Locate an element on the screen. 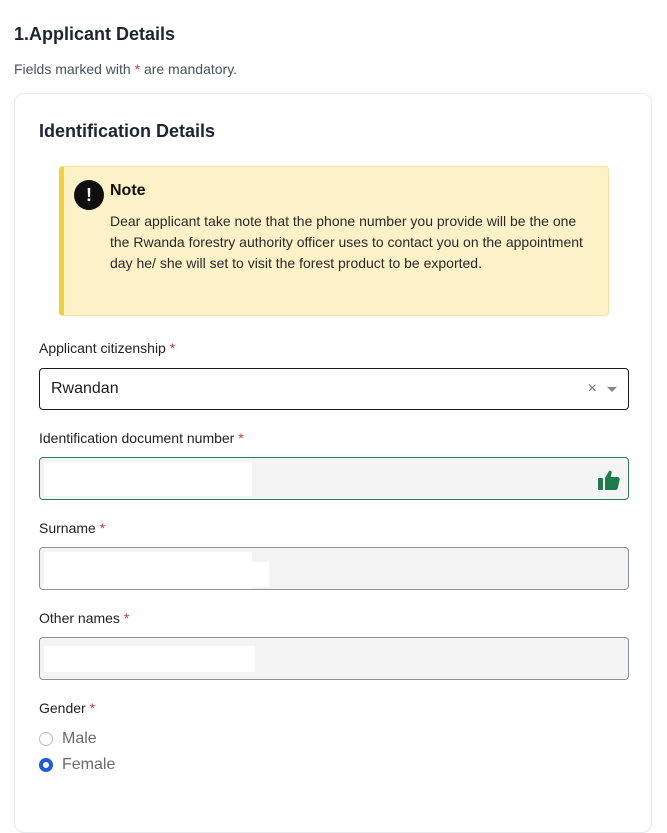 This screenshot has width=667, height=833. surname-label: Surname * is located at coordinates (72, 528).